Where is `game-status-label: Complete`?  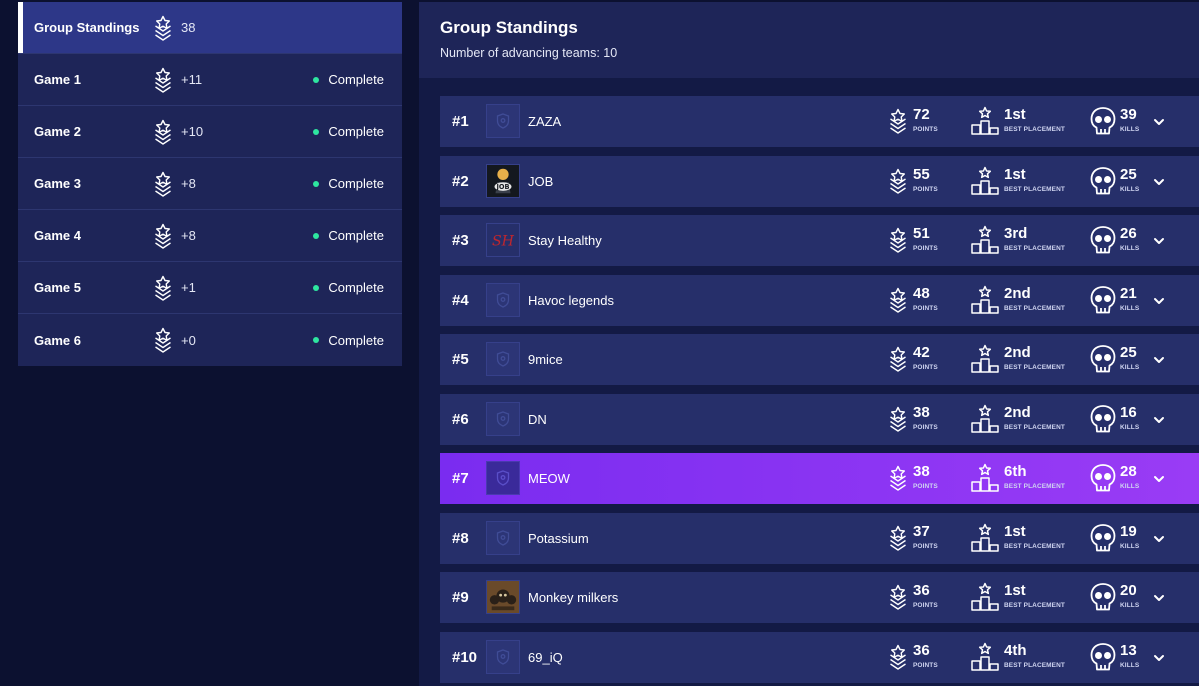
game-status-label: Complete is located at coordinates (356, 235).